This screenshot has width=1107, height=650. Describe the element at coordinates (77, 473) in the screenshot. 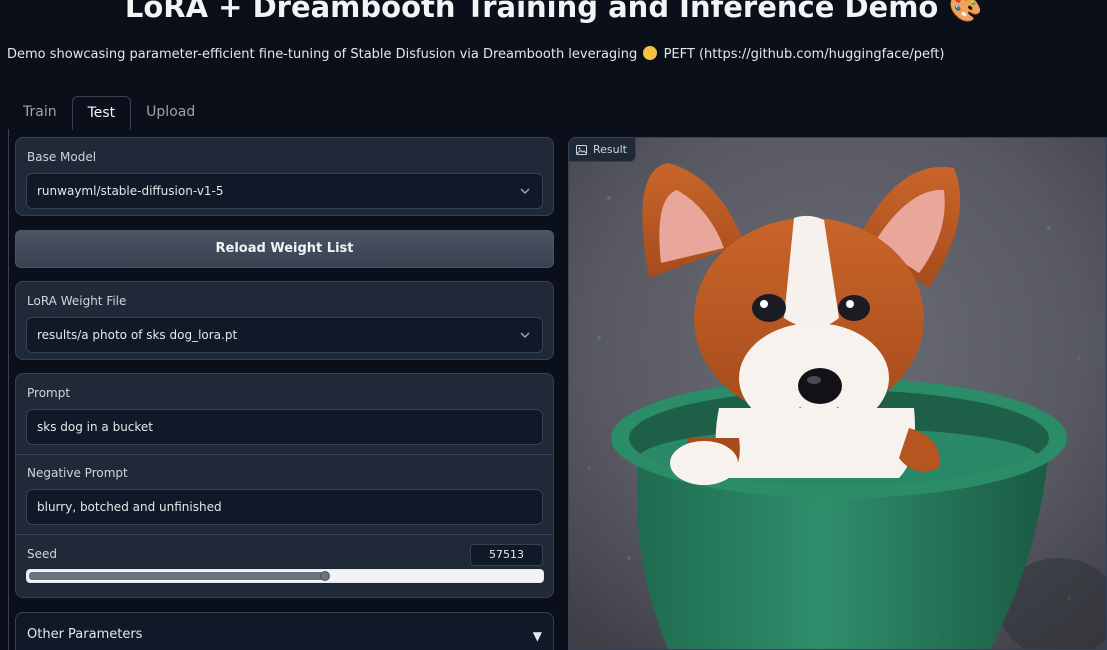

I see `negative-prompt-label: Negative Prompt` at that location.